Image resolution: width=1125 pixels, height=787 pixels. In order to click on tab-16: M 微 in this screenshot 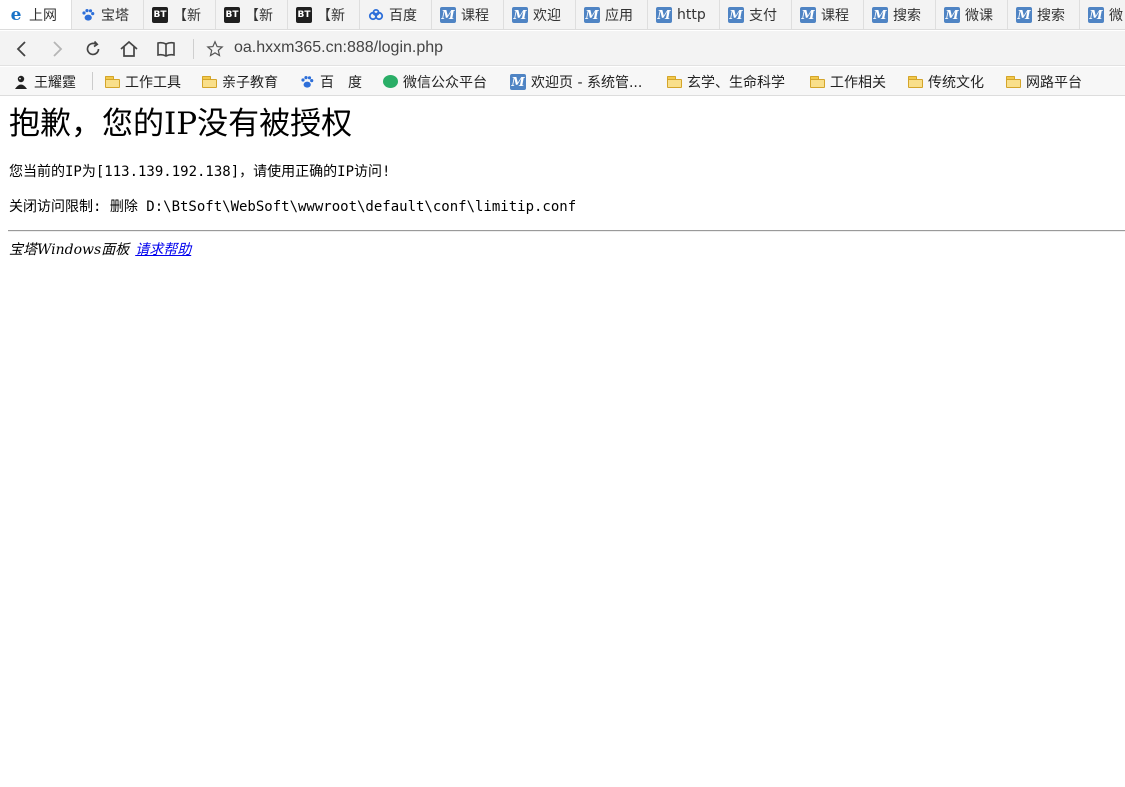, I will do `click(1102, 14)`.